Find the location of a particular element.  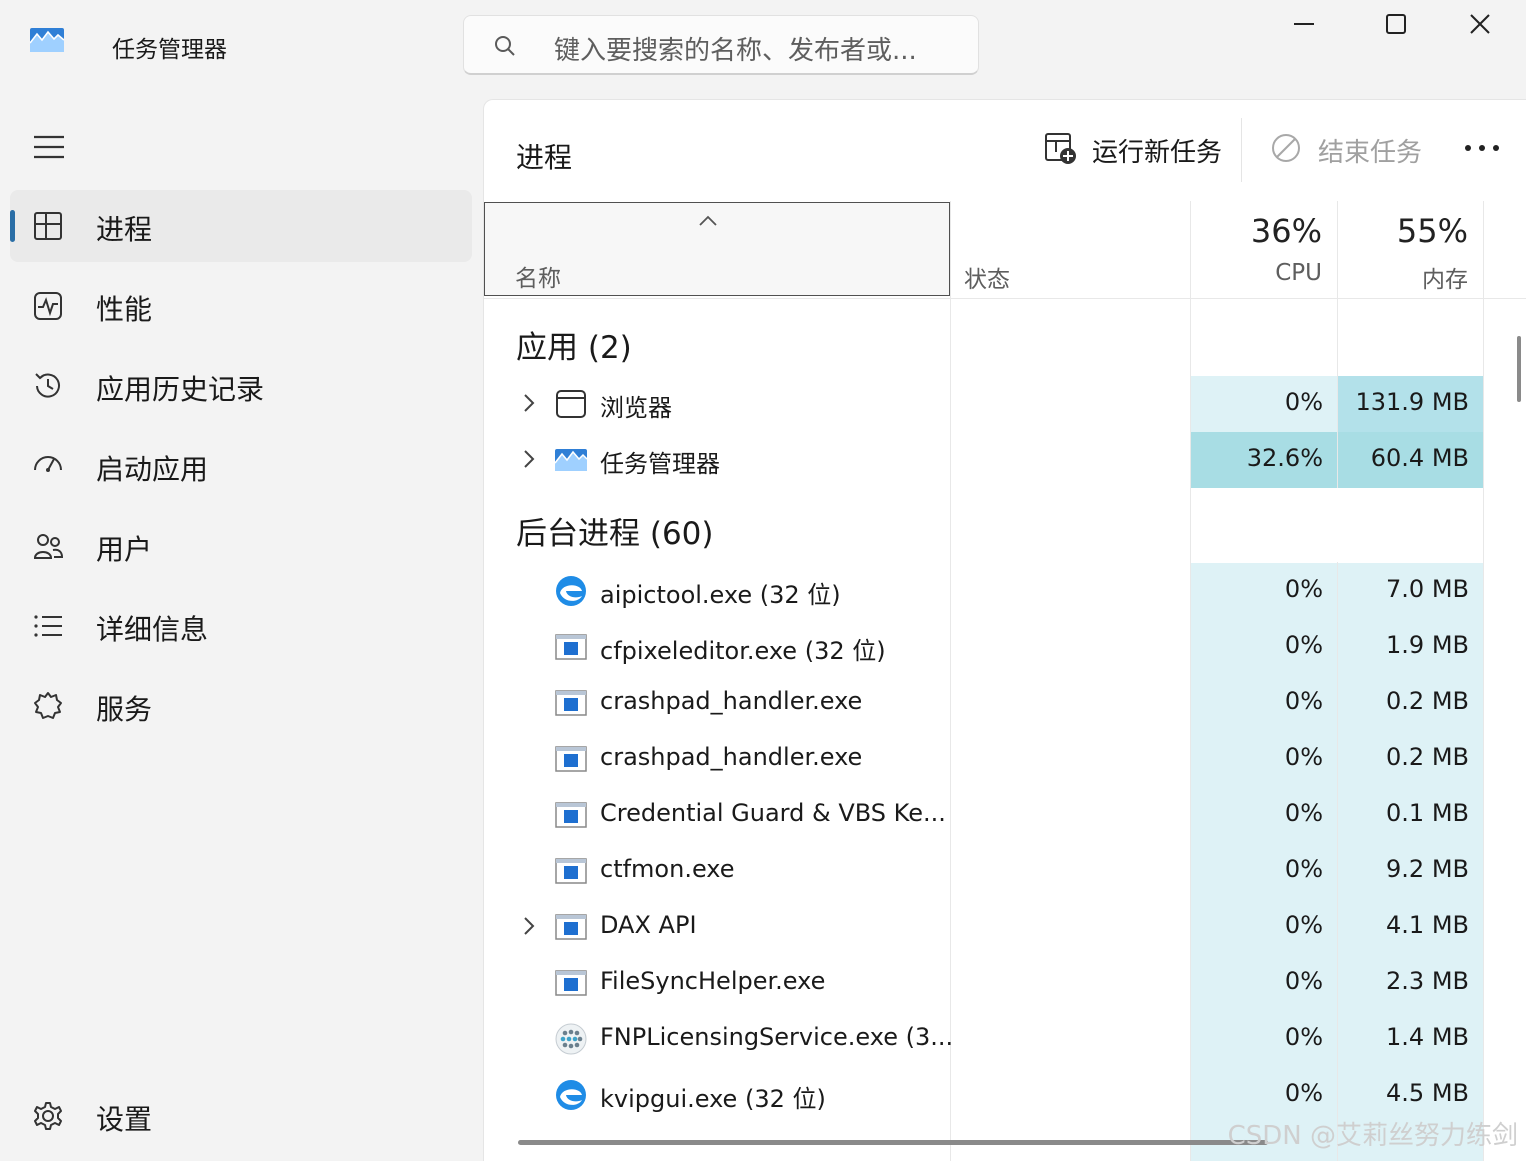

status-column-header: 状态 is located at coordinates (987, 277).